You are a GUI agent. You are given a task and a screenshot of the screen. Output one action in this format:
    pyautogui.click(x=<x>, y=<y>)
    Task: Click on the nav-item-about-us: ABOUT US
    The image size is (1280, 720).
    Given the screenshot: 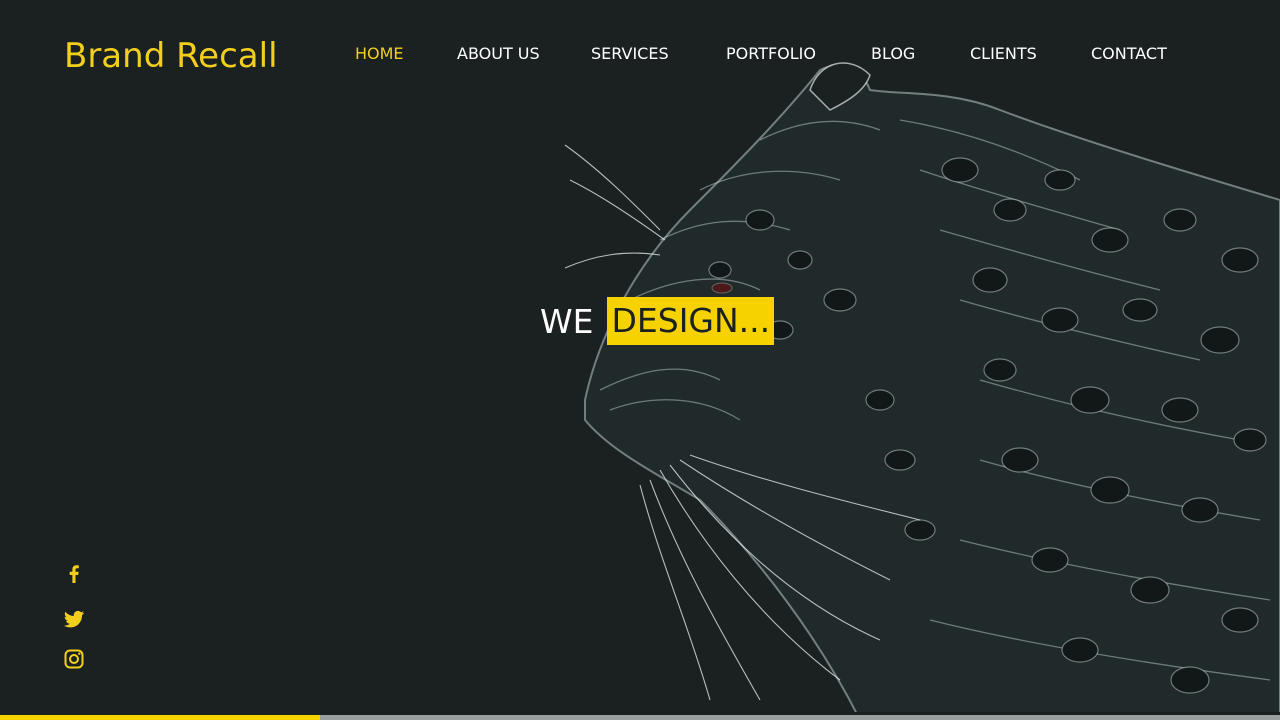 What is the action you would take?
    pyautogui.click(x=498, y=53)
    